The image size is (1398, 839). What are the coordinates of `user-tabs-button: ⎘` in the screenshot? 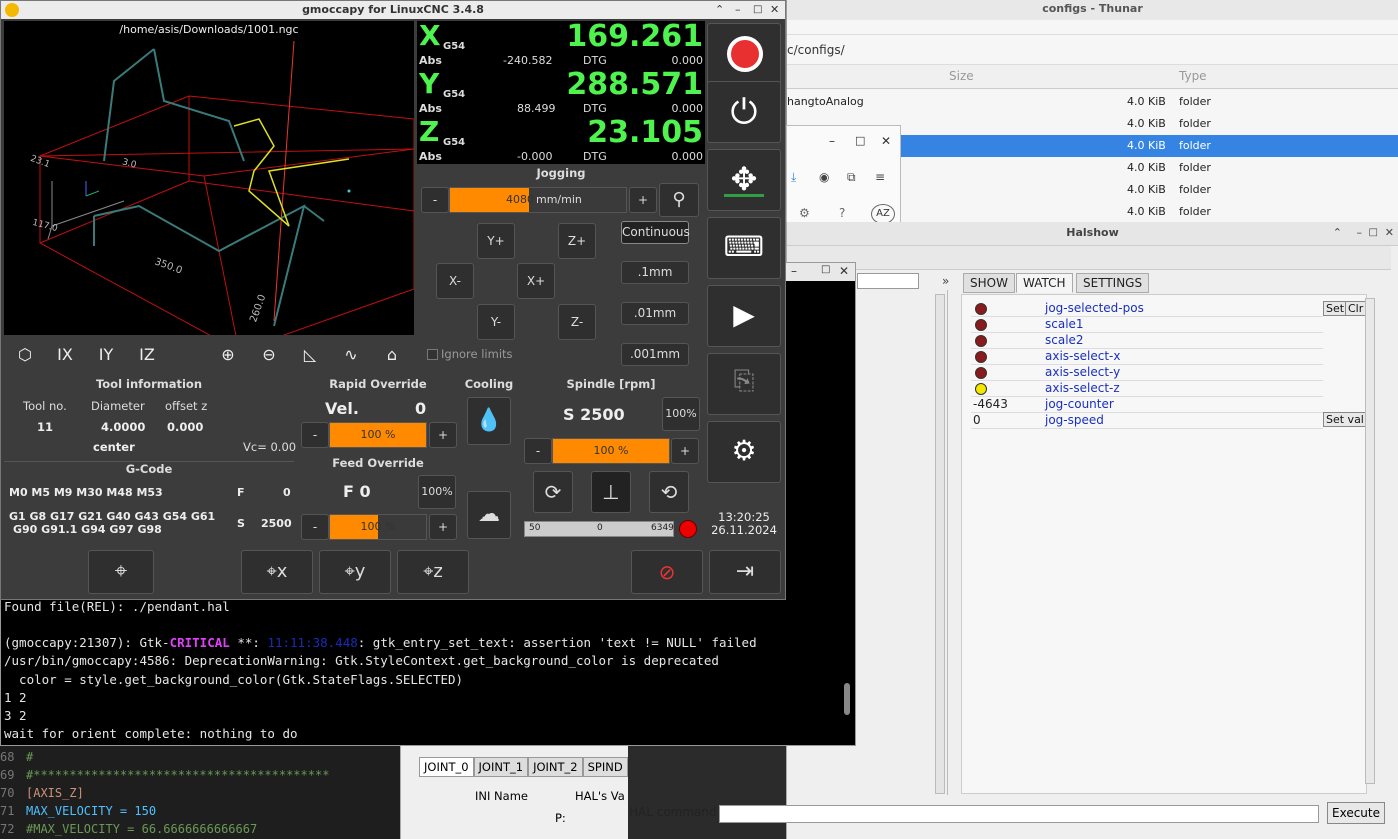 It's located at (744, 384).